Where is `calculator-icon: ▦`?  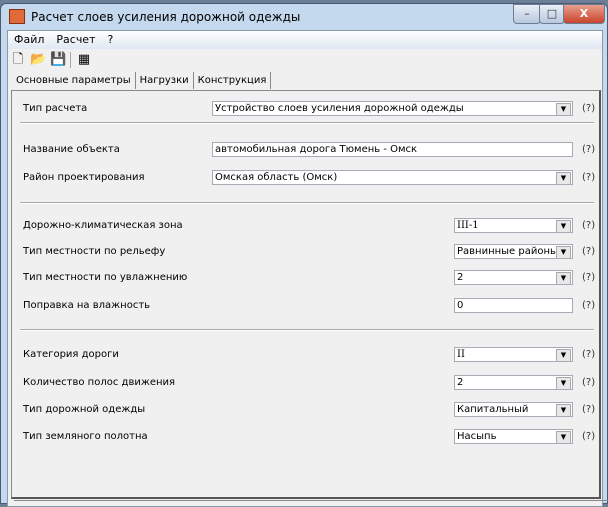
calculator-icon: ▦ is located at coordinates (84, 60).